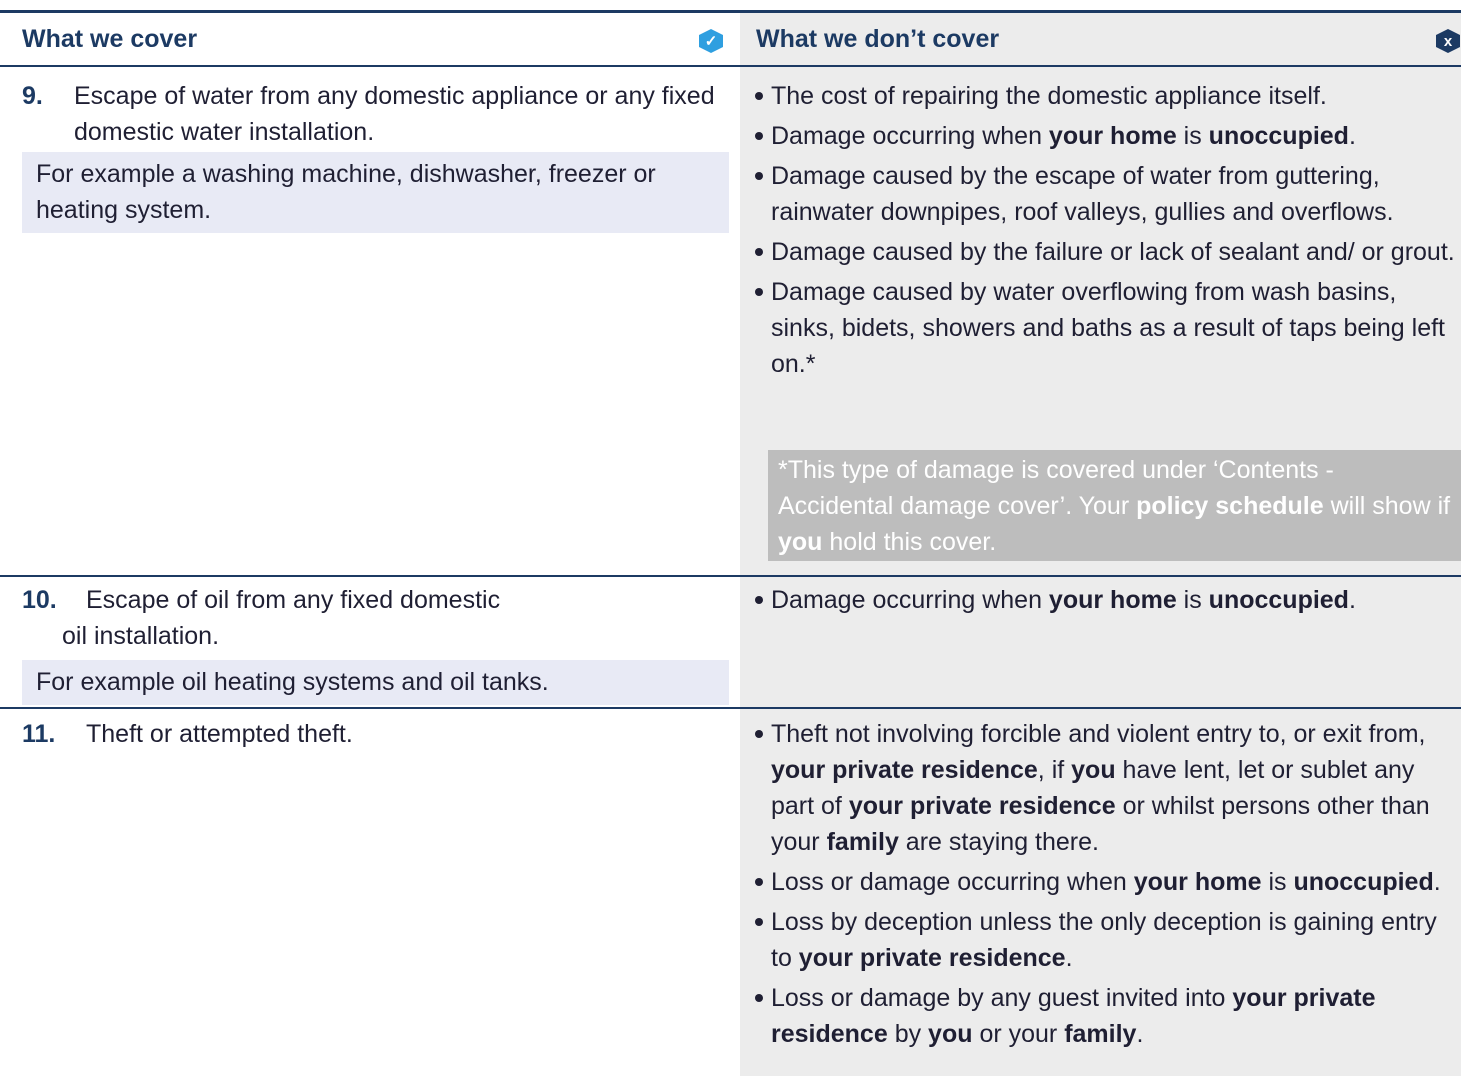 The height and width of the screenshot is (1076, 1461). What do you see at coordinates (1387, 506) in the screenshot?
I see `text-fragment: will show if` at bounding box center [1387, 506].